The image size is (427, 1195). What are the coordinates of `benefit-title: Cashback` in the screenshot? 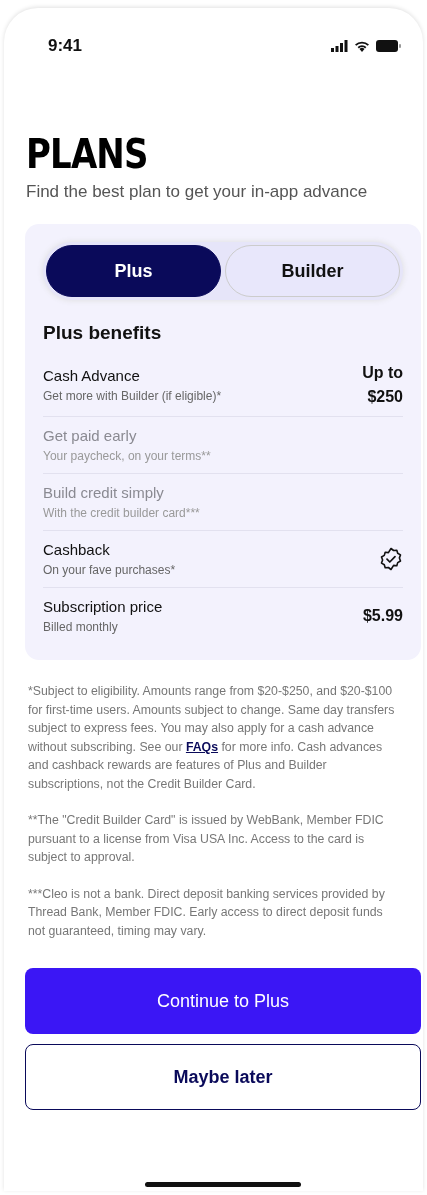 It's located at (77, 549).